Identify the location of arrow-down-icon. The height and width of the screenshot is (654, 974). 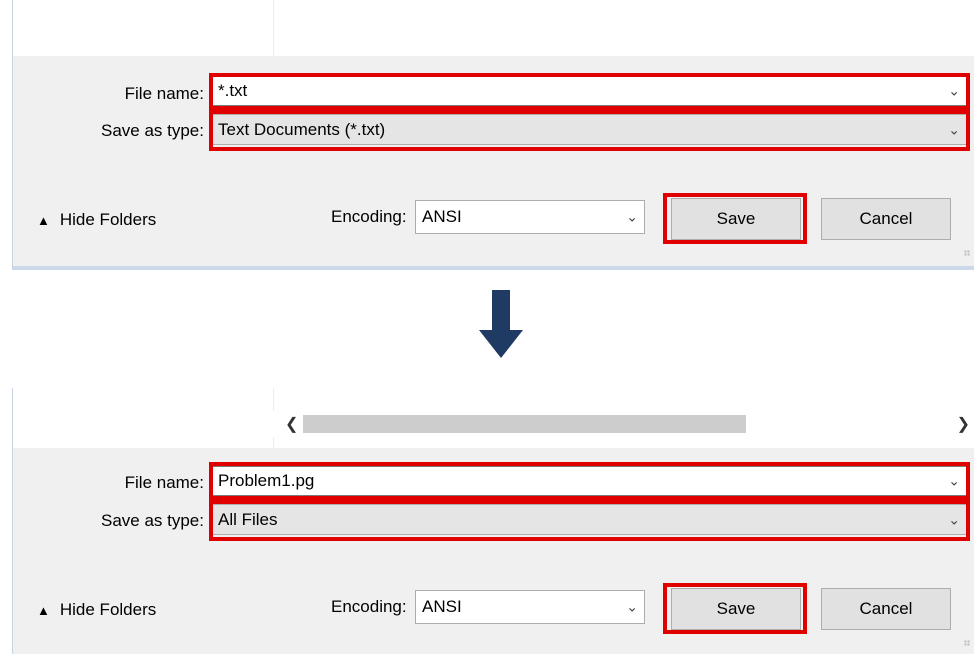
(501, 324).